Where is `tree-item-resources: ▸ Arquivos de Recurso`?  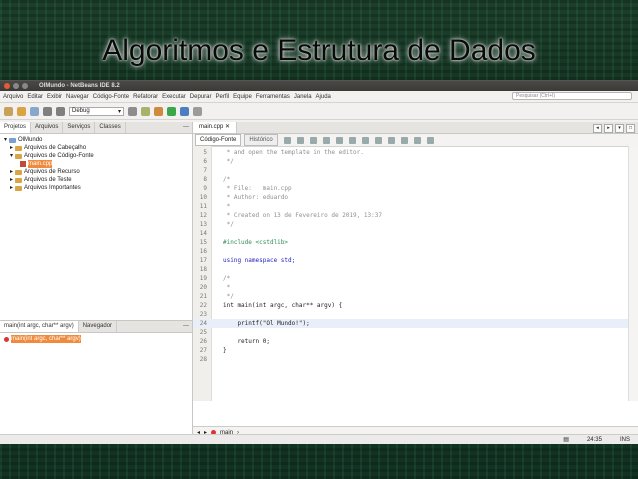 tree-item-resources: ▸ Arquivos de Recurso is located at coordinates (96, 172).